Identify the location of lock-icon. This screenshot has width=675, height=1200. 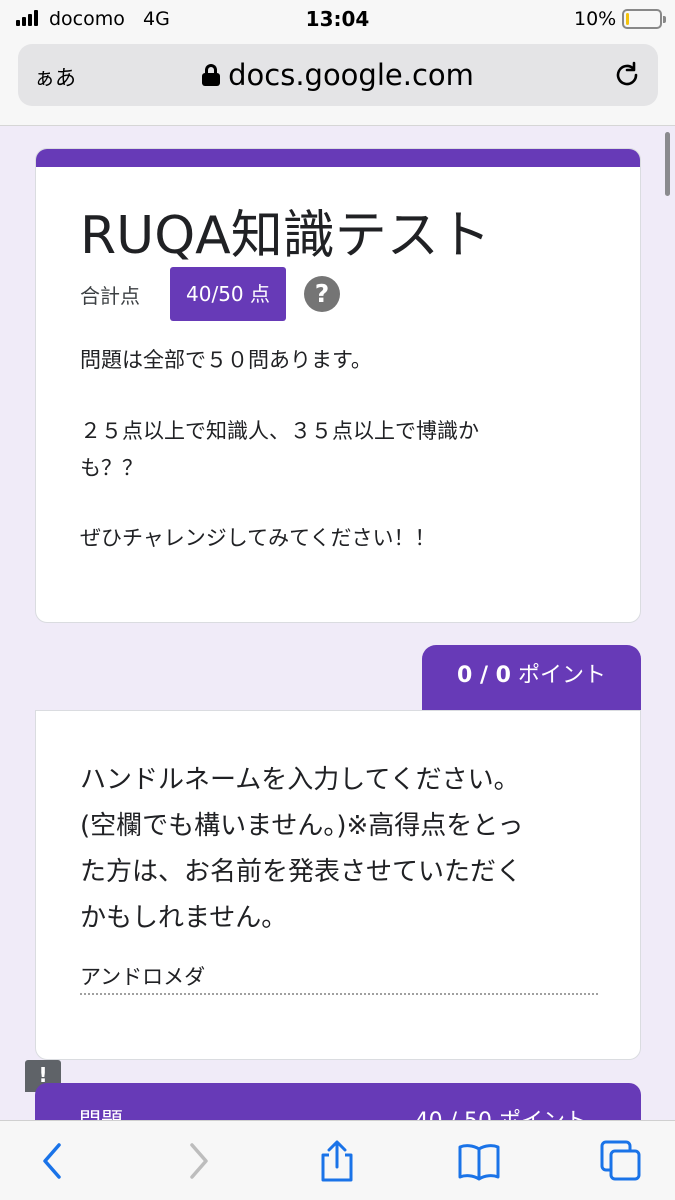
(211, 75).